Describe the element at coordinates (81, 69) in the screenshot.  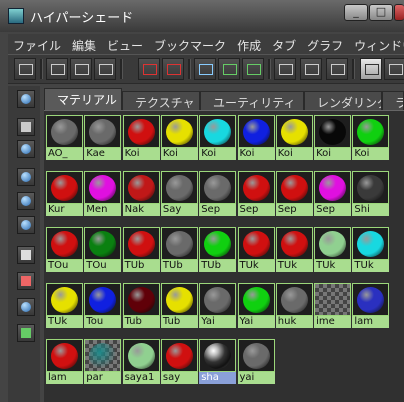
I see `layout-bottom-icon` at that location.